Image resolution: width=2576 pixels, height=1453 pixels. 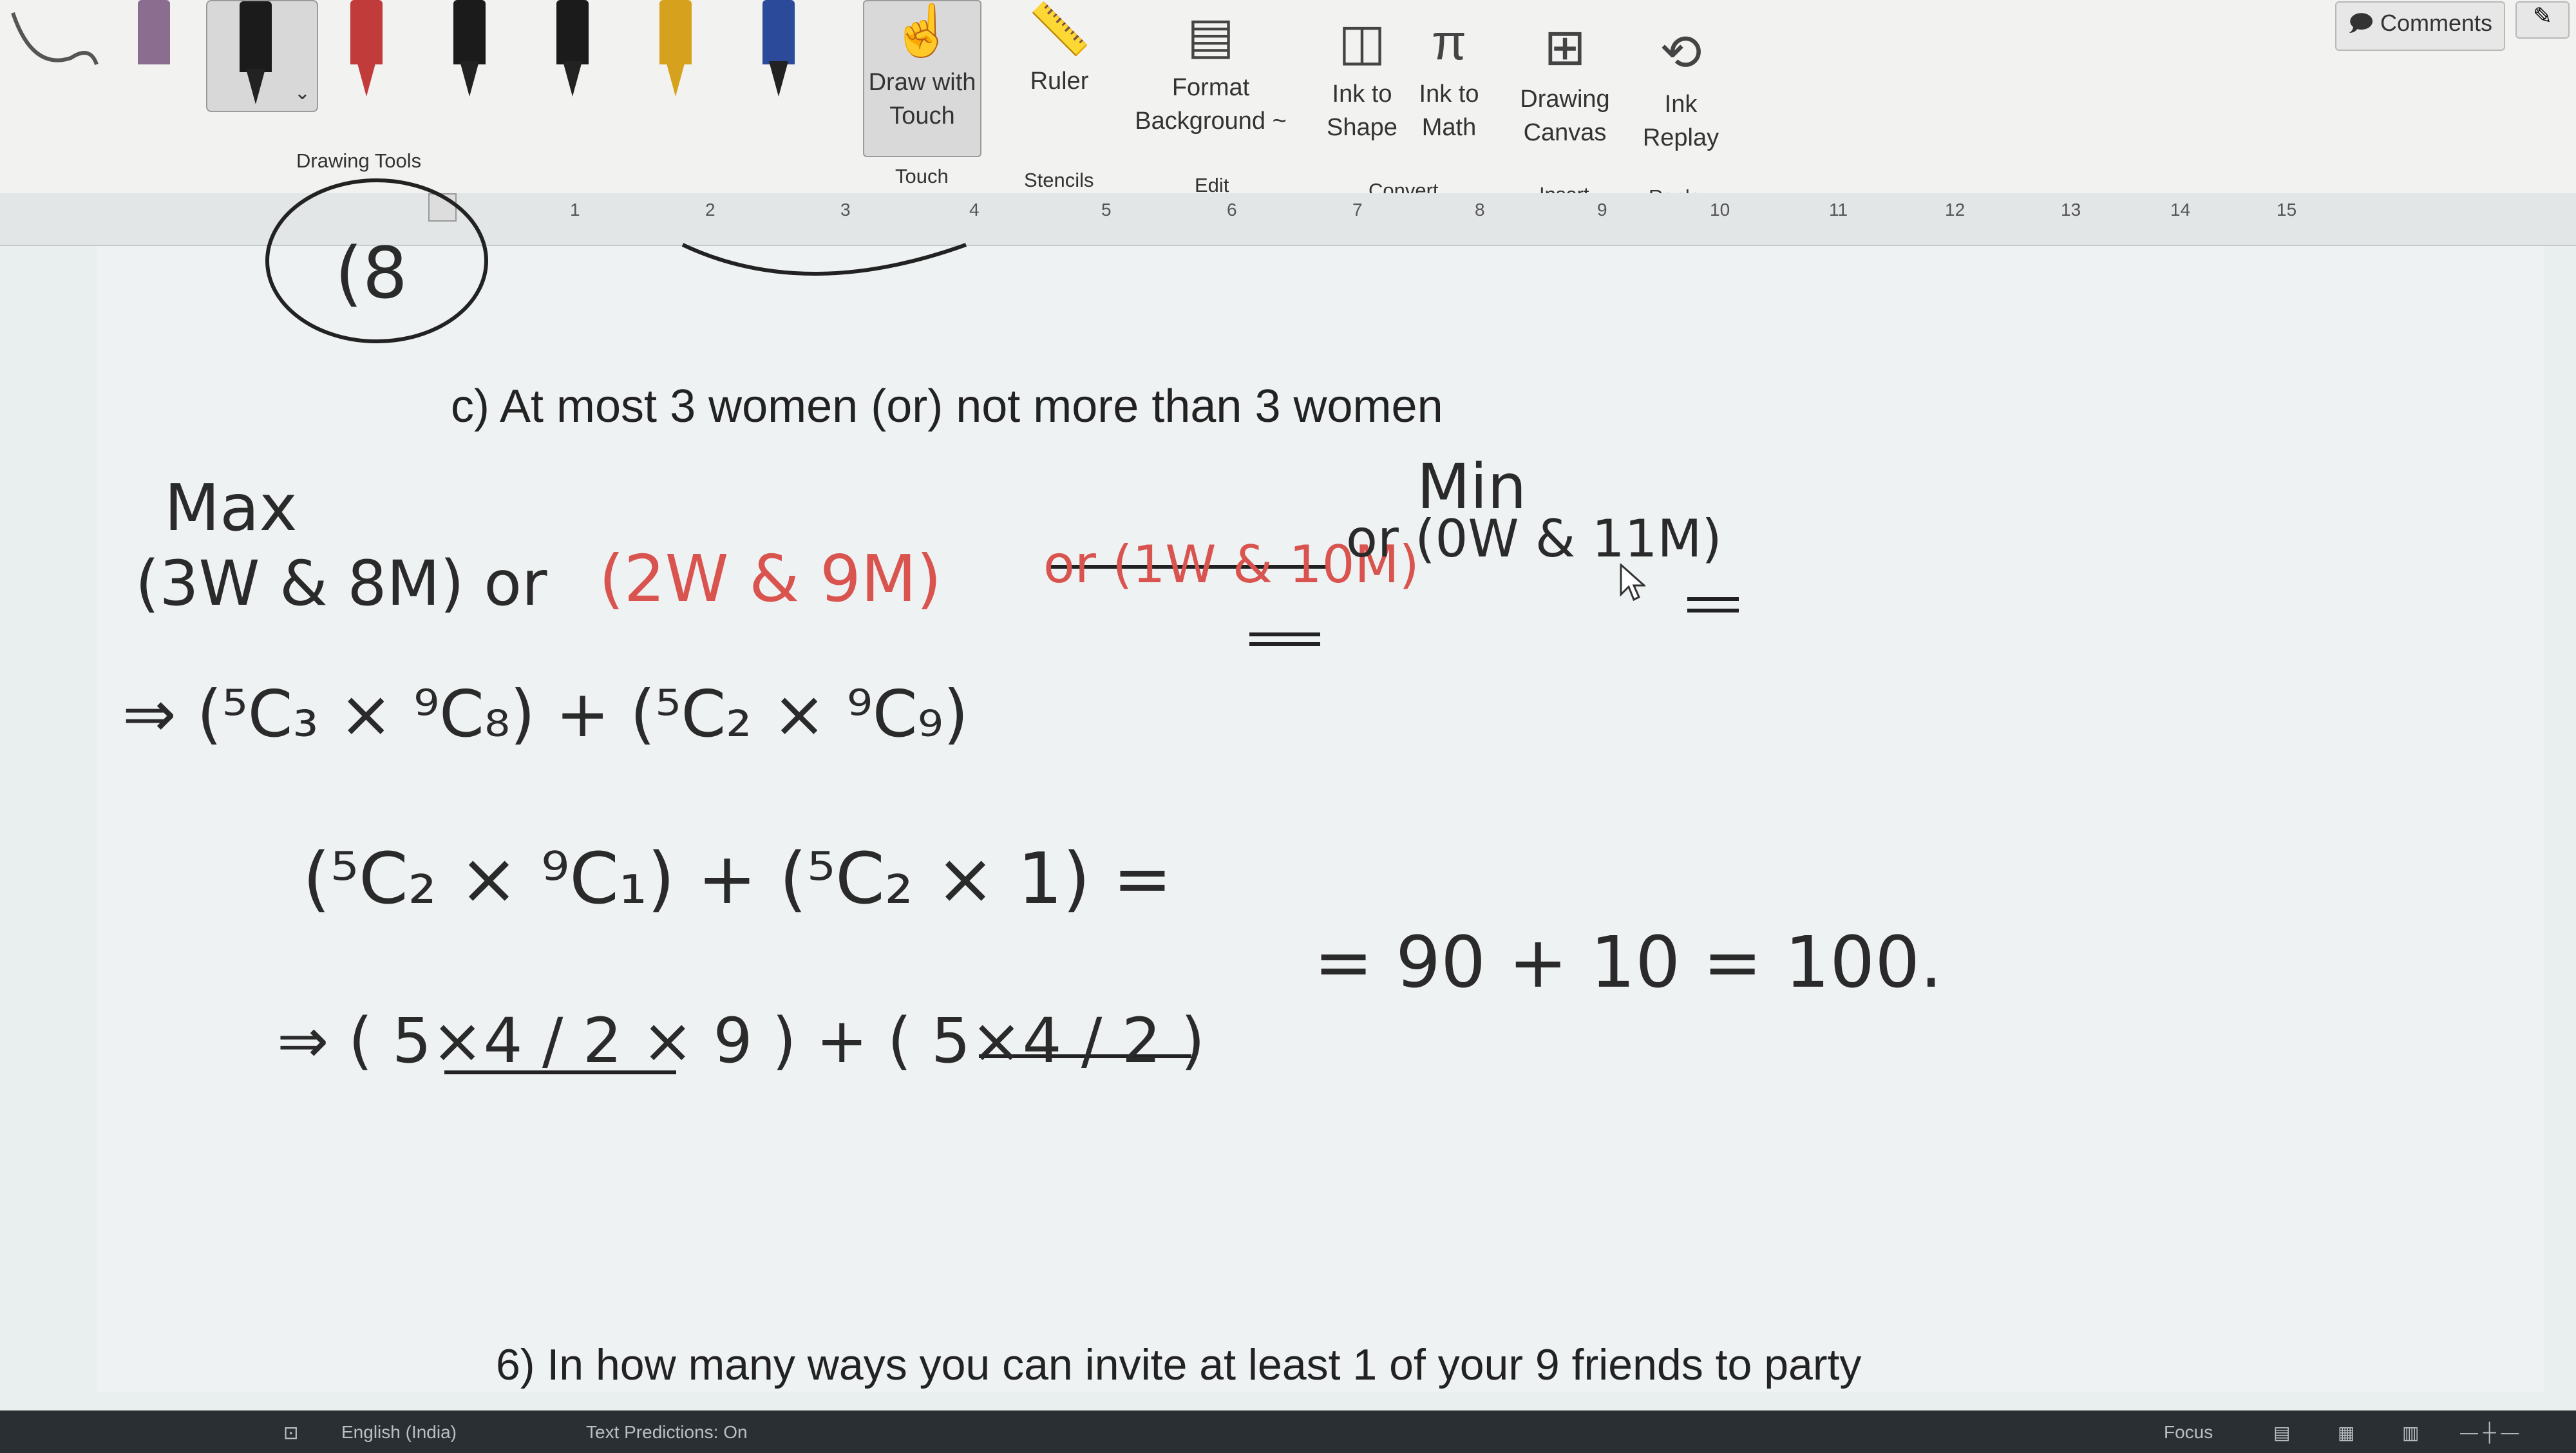 What do you see at coordinates (231, 508) in the screenshot?
I see `ink-max-label: Max` at bounding box center [231, 508].